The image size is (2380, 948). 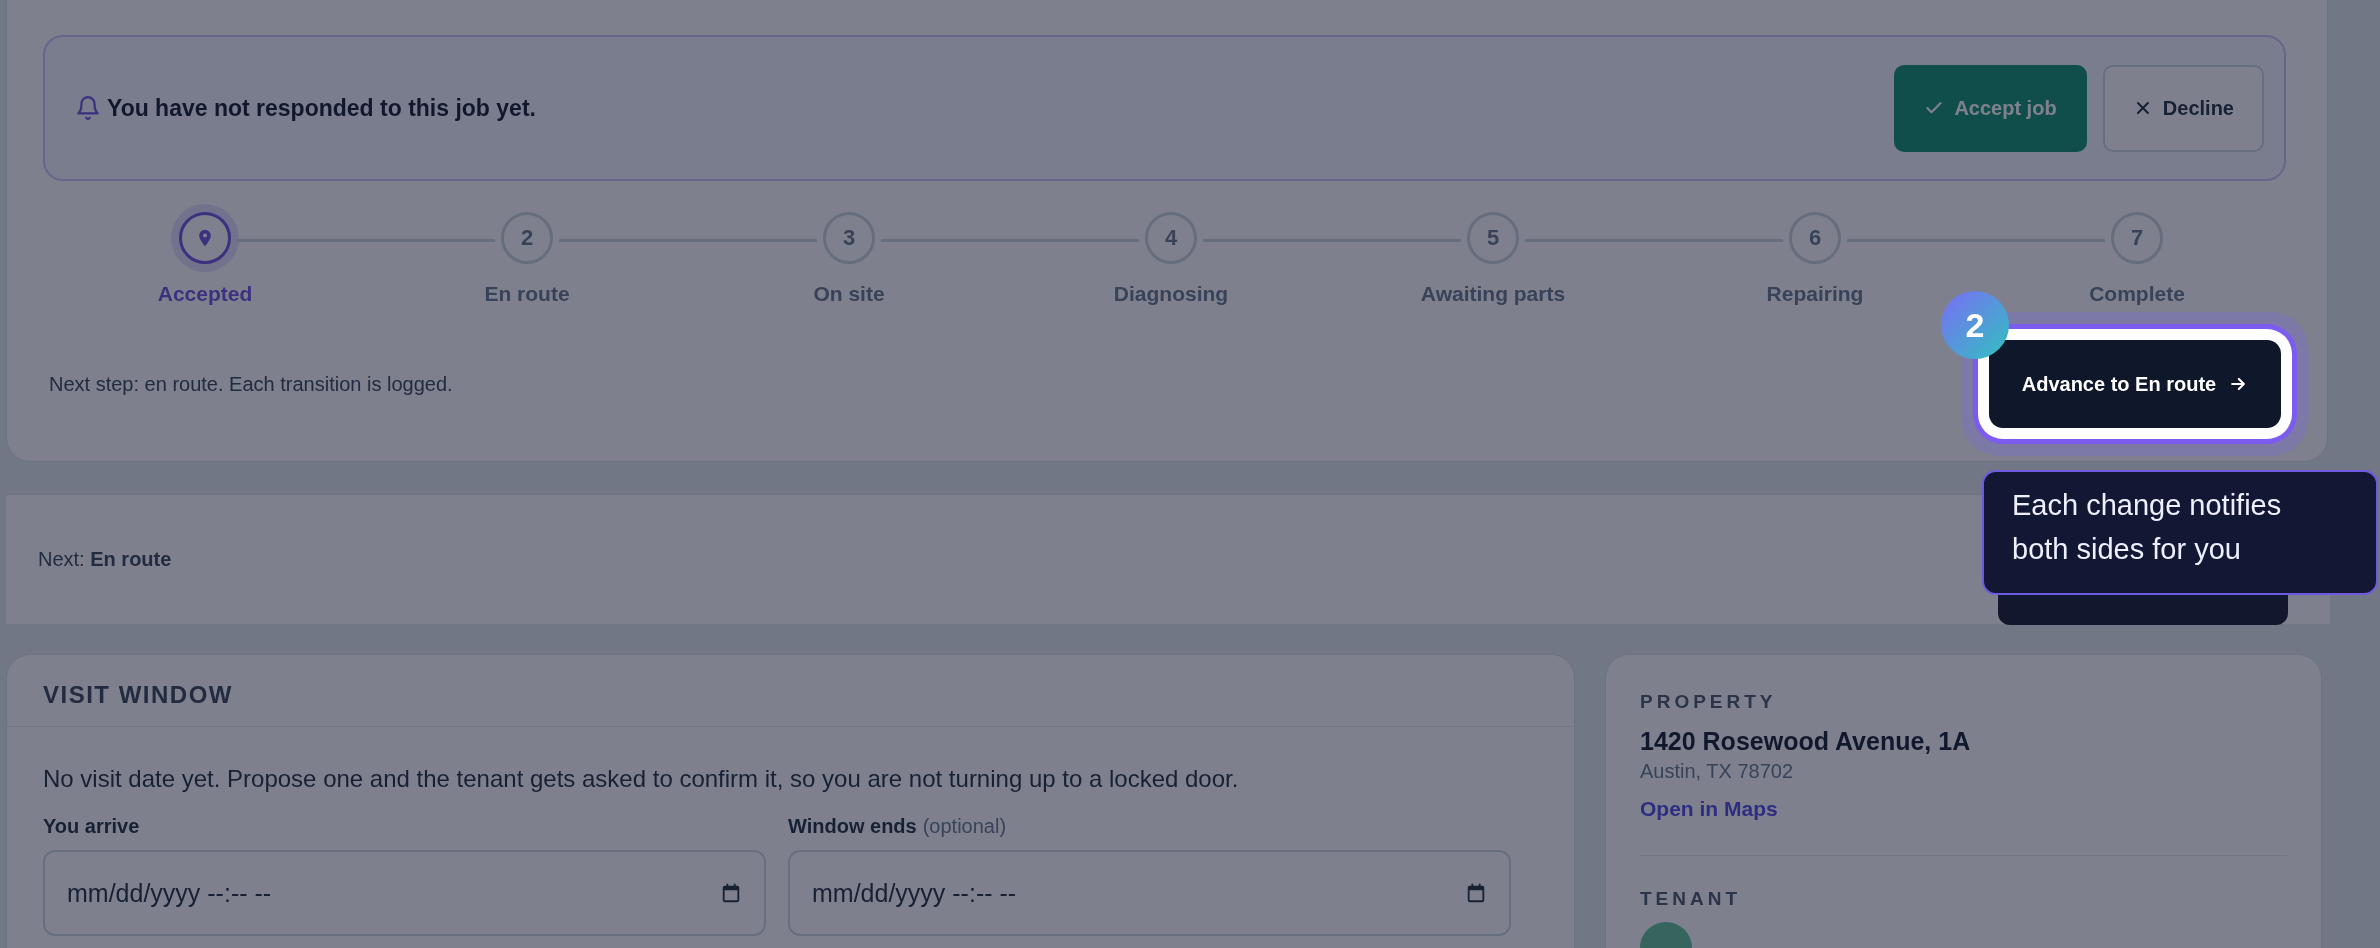 I want to click on property-address: 1420 Rosewood Avenue, 1A, so click(x=1805, y=741).